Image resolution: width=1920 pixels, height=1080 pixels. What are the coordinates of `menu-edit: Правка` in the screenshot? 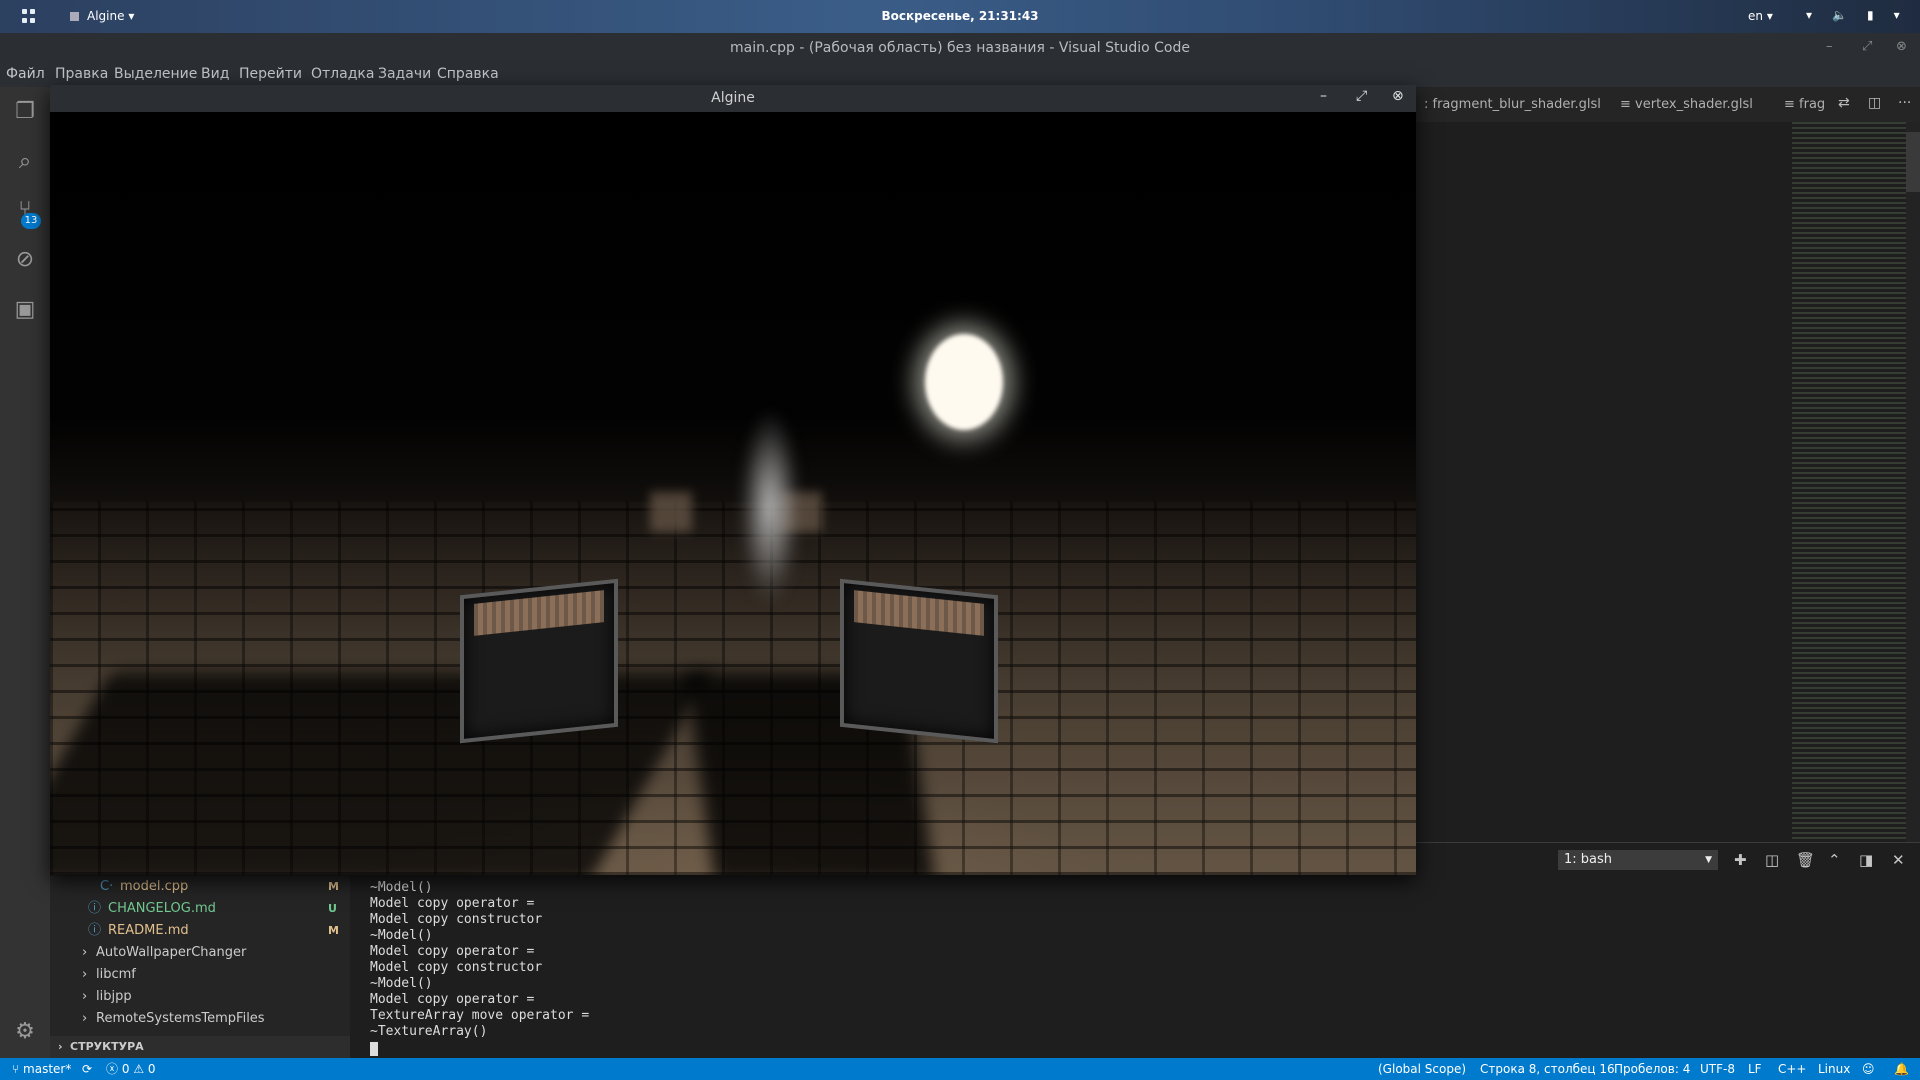 It's located at (81, 74).